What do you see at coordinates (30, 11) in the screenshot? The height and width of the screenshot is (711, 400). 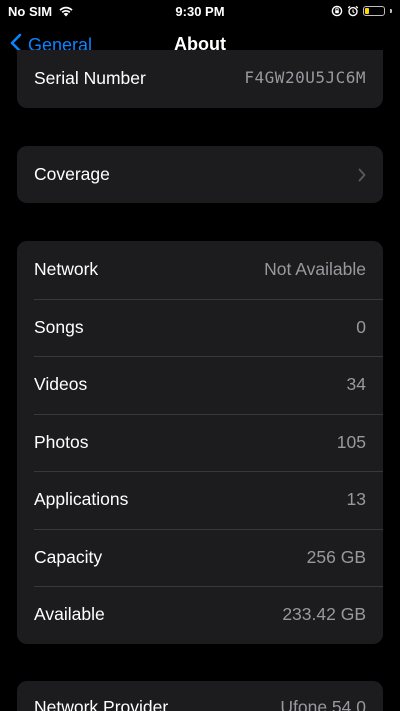 I see `carrier-label: No SIM` at bounding box center [30, 11].